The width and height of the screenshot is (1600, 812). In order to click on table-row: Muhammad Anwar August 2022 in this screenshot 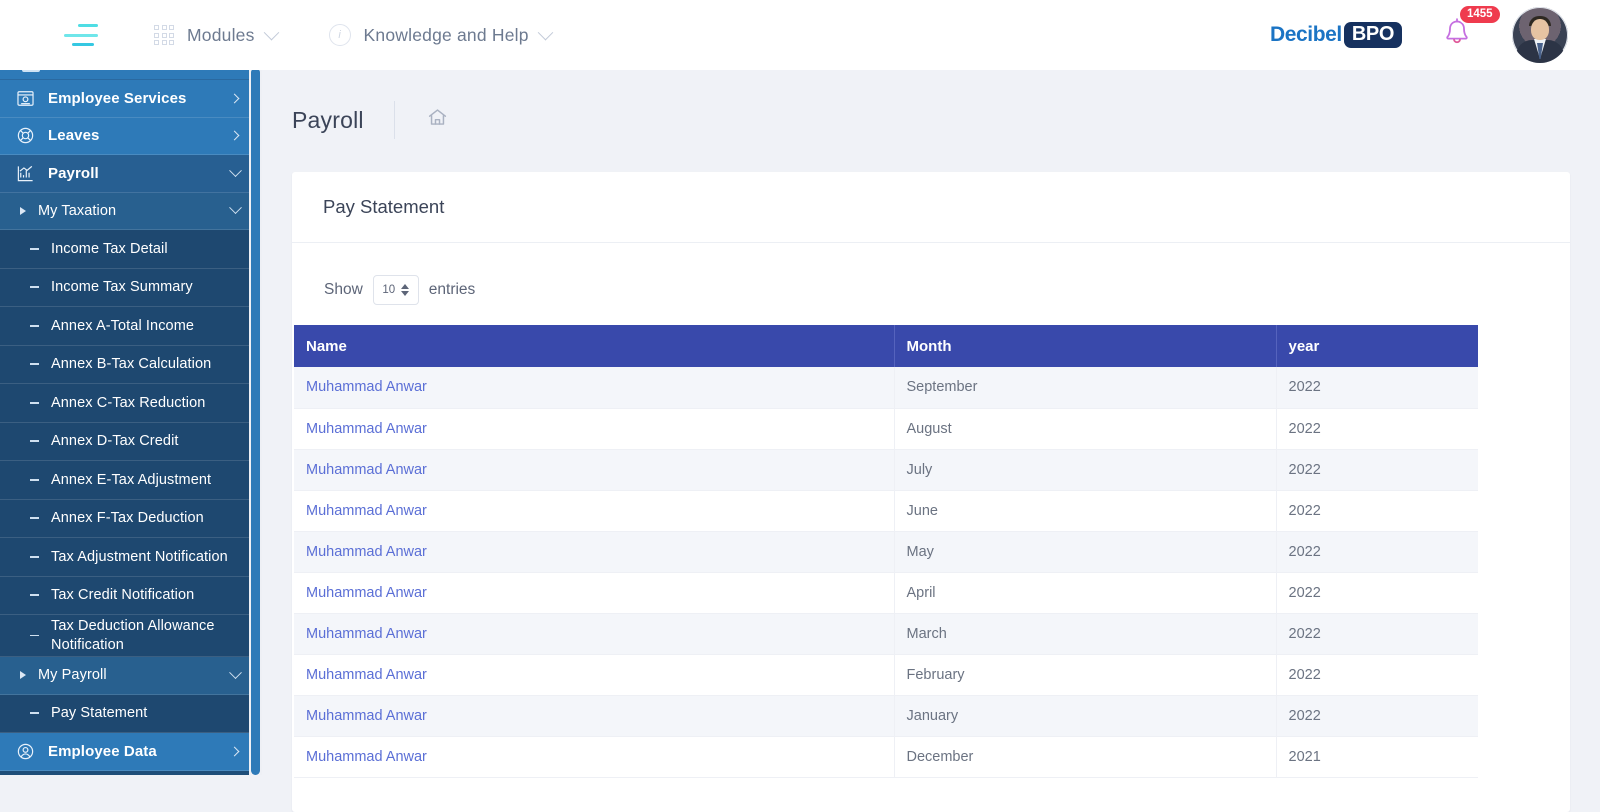, I will do `click(886, 429)`.